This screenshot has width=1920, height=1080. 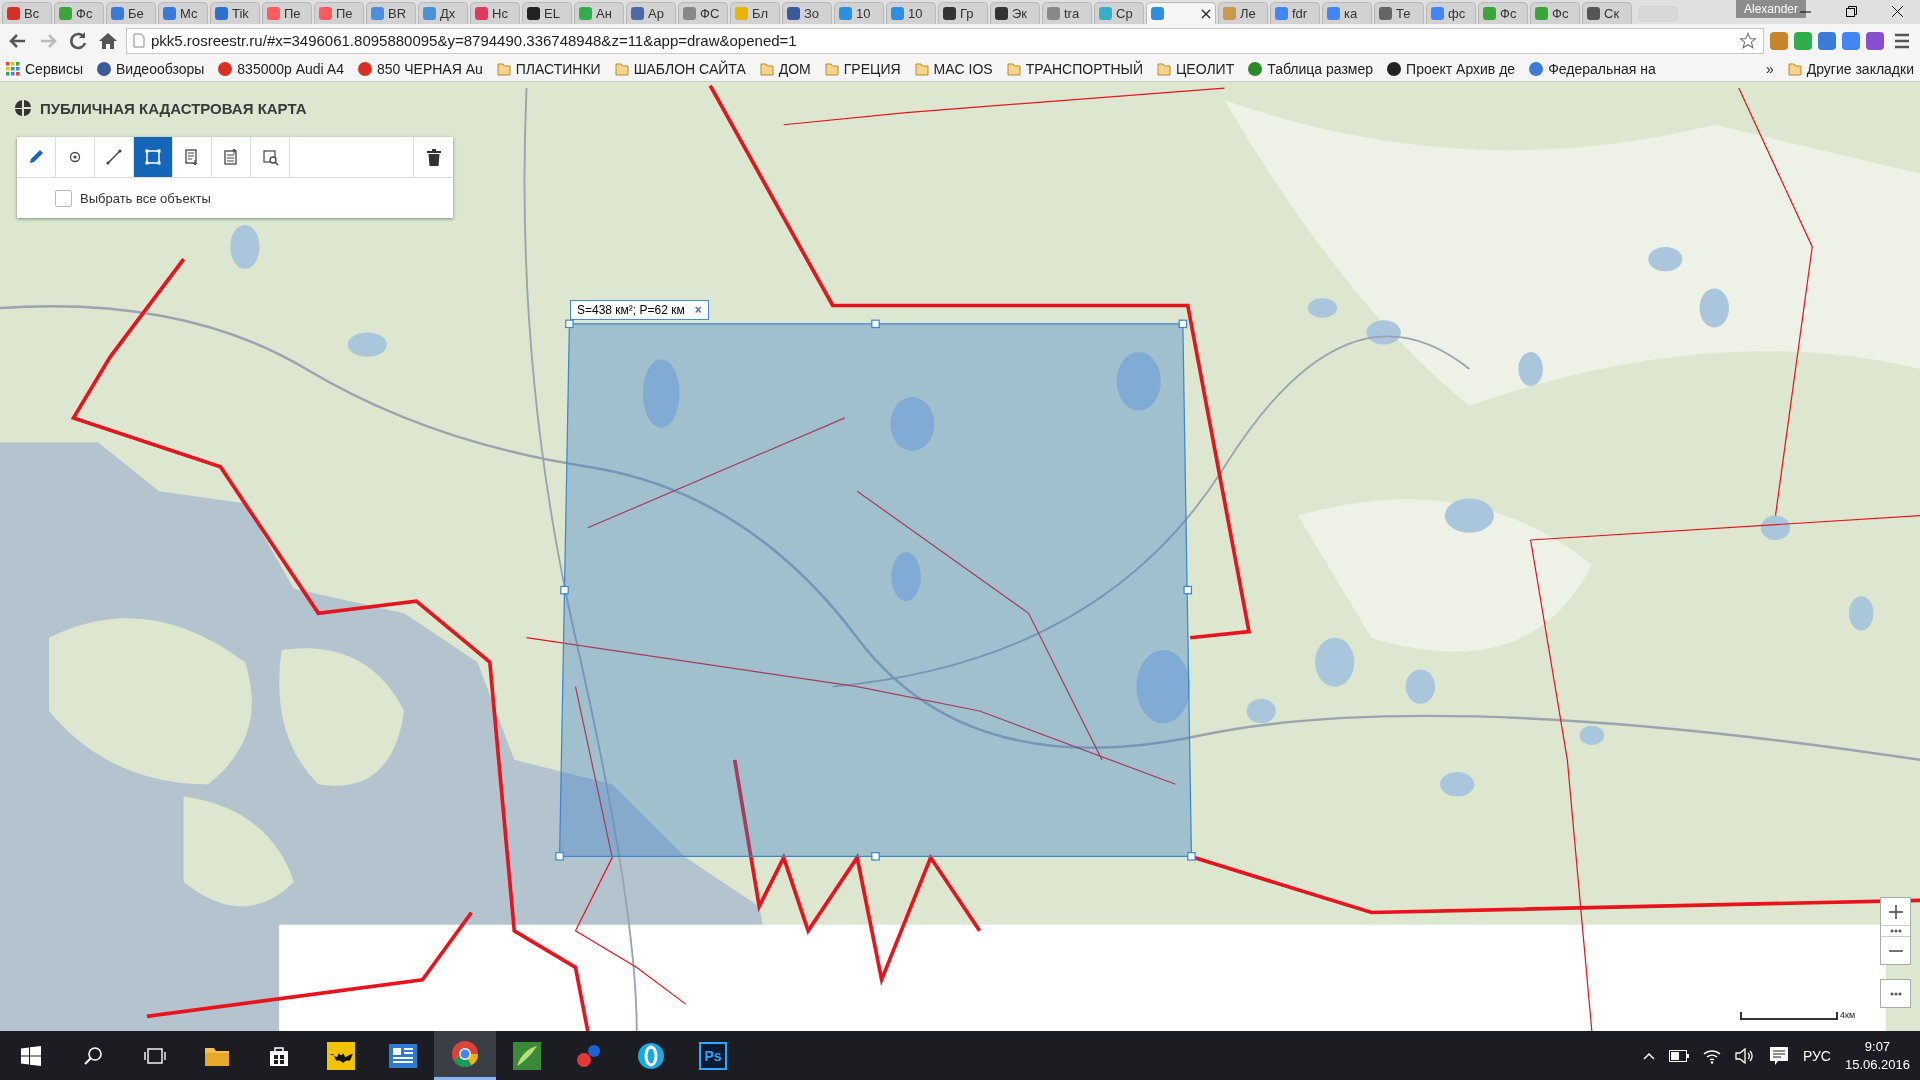 I want to click on browser-tab: Гр, so click(x=963, y=13).